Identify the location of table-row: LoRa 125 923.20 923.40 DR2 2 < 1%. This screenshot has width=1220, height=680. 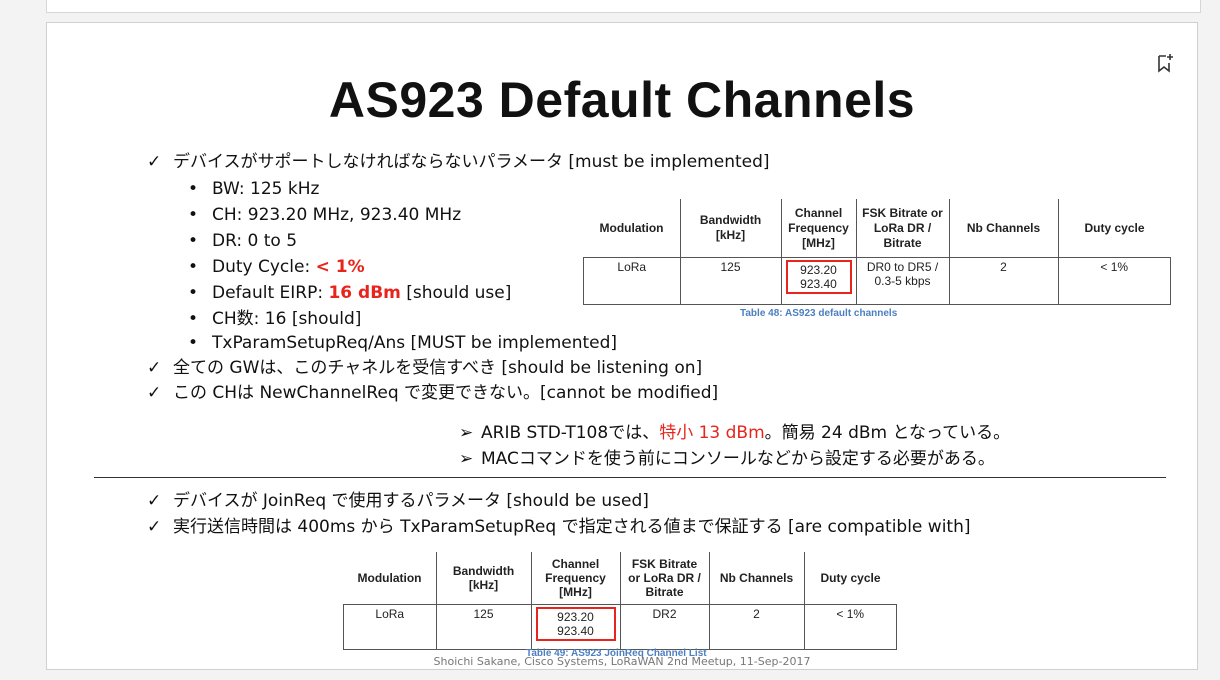
(620, 627).